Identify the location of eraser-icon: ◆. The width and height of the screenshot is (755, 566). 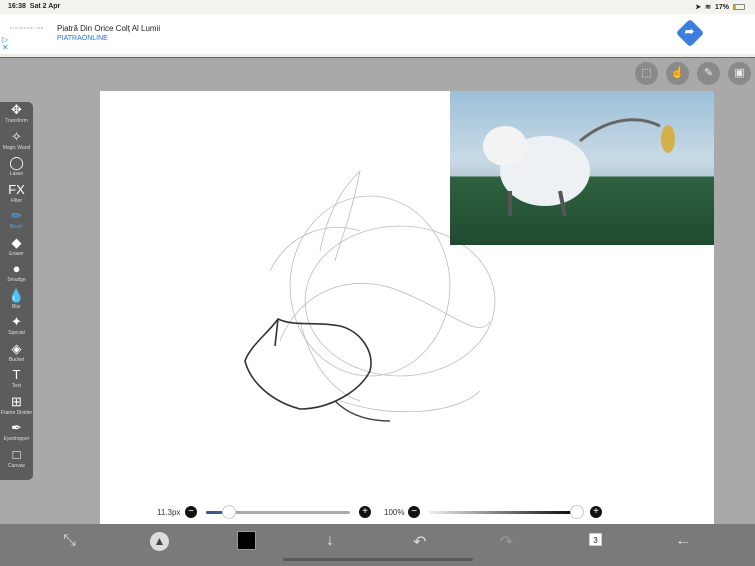
(16, 242).